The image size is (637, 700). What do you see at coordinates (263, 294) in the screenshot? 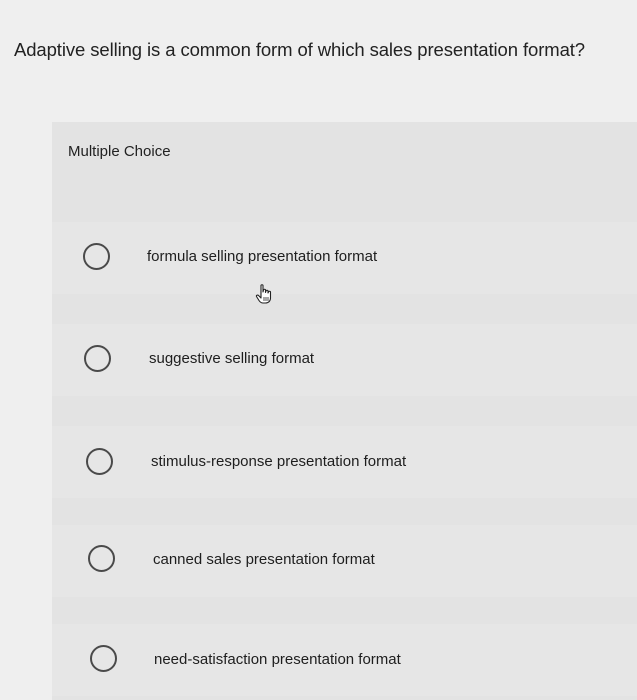
I see `hand-pointer-icon` at bounding box center [263, 294].